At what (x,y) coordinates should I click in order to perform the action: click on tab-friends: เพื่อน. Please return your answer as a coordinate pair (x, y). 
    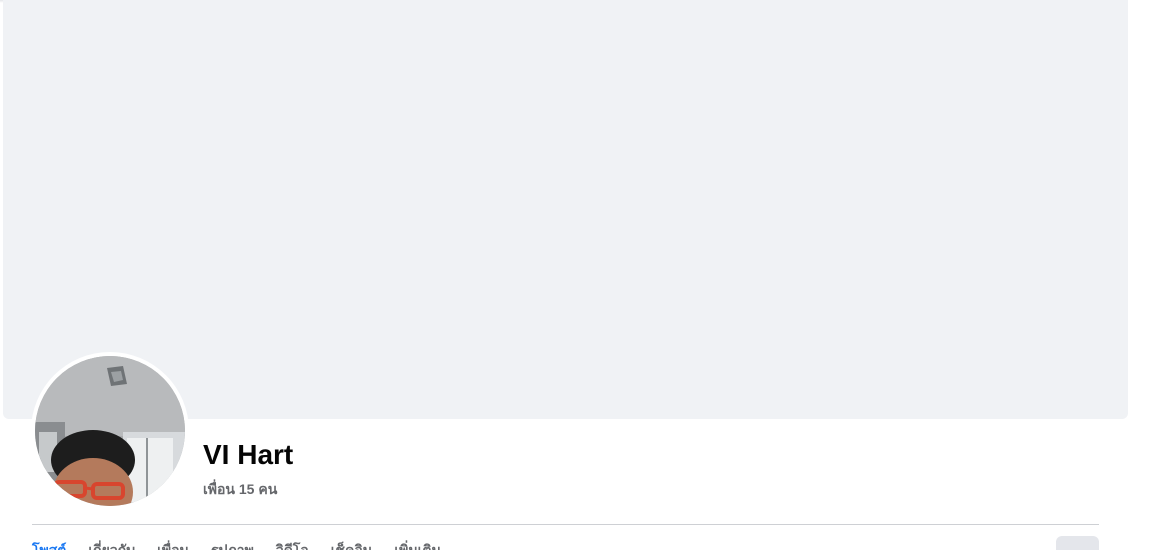
    Looking at the image, I should click on (173, 545).